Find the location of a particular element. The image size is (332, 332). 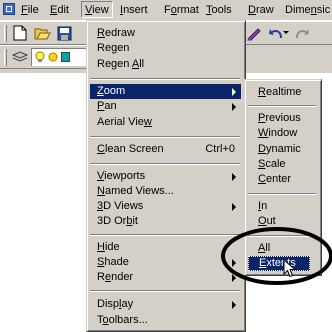

menu-draw: Draw is located at coordinates (261, 10).